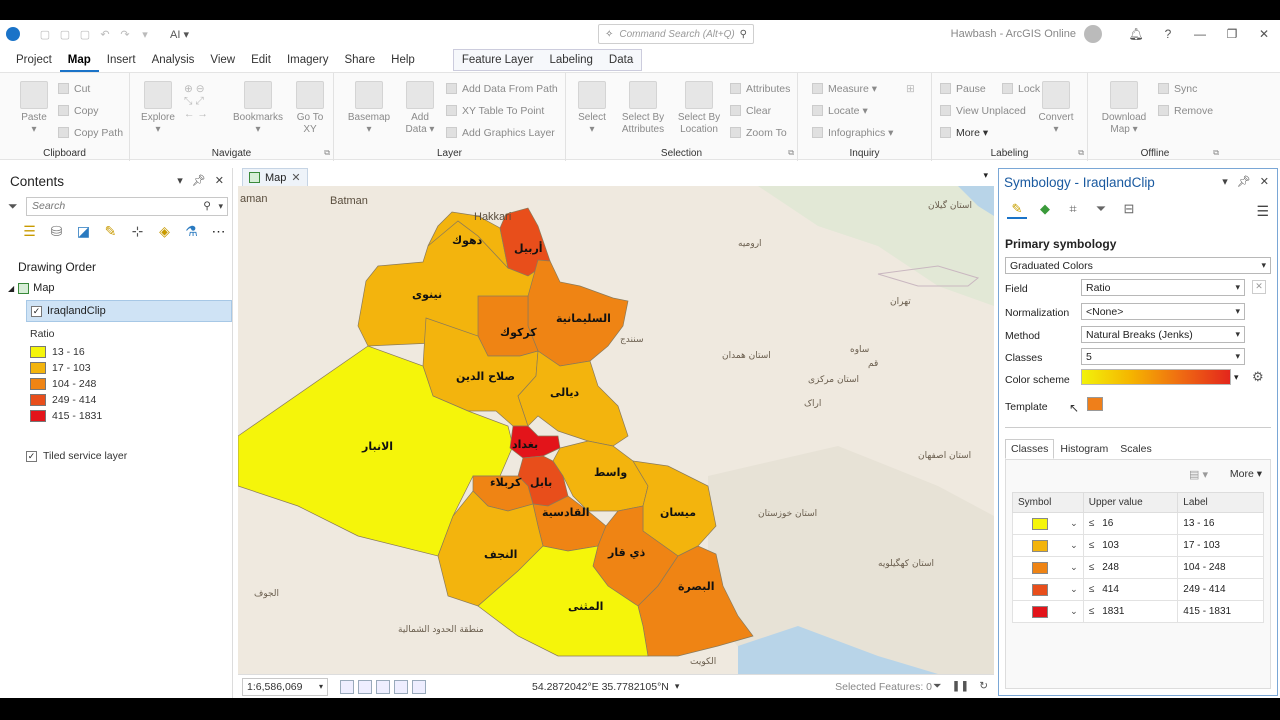  I want to click on bookmarks-button: Bookmarks ▾, so click(258, 108).